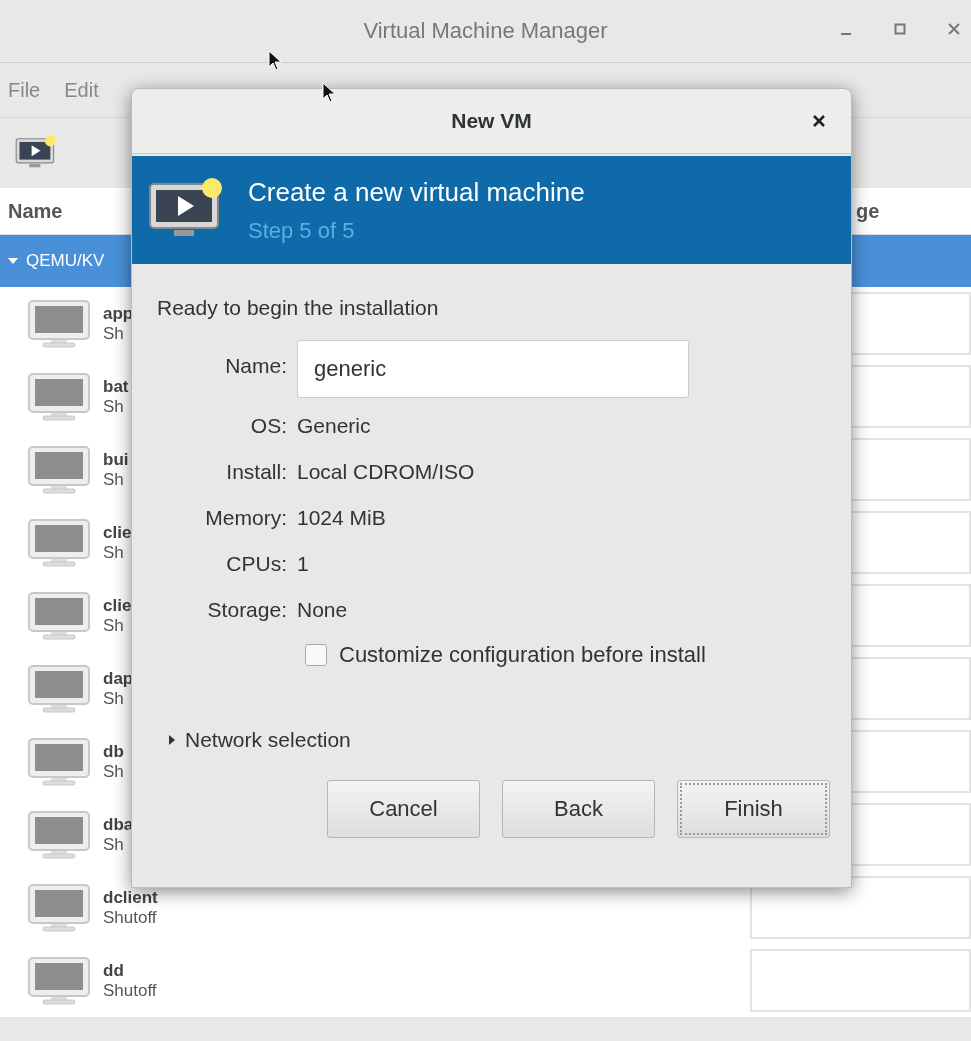 Image resolution: width=971 pixels, height=1041 pixels. What do you see at coordinates (403, 809) in the screenshot?
I see `dialog-button: Cancel` at bounding box center [403, 809].